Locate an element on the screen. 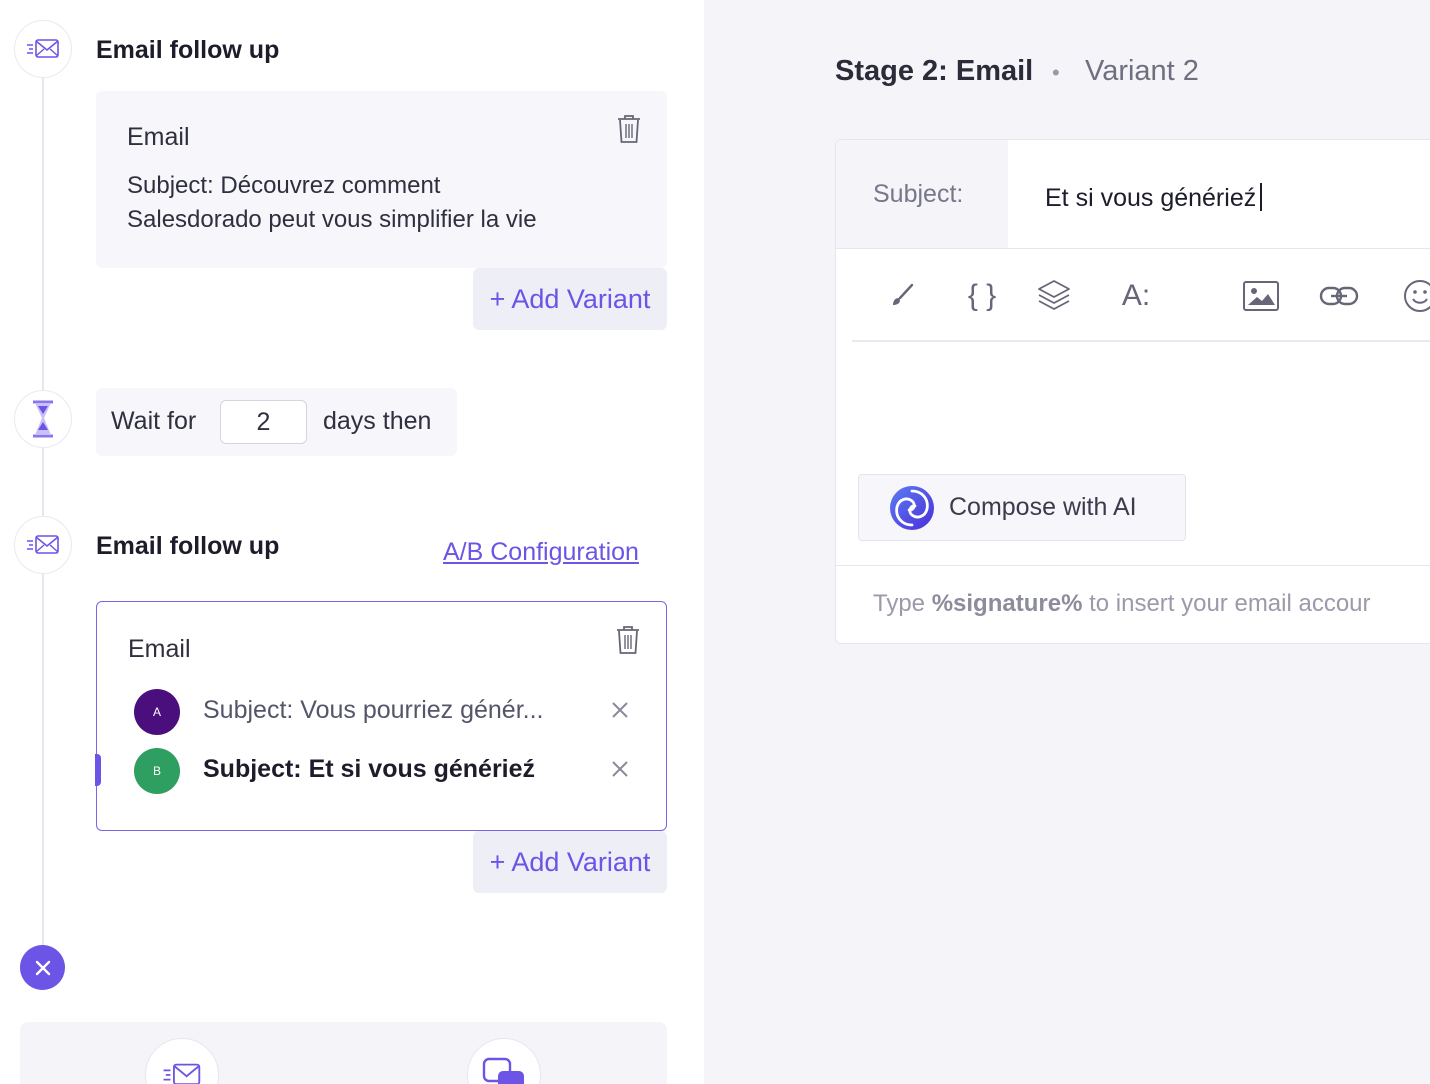  image-icon is located at coordinates (1261, 296).